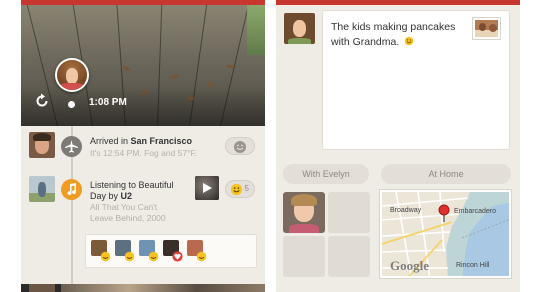  I want to click on moment-music-subtitle-line1: All That You Can't, so click(124, 207).